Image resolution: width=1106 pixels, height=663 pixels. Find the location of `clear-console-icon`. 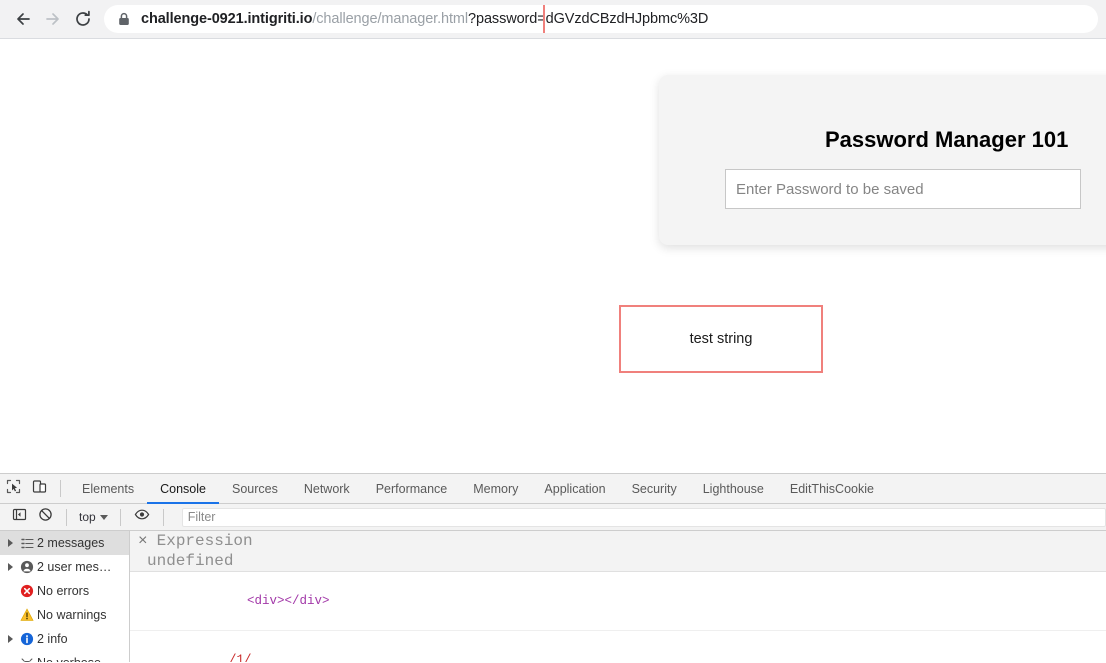

clear-console-icon is located at coordinates (45, 517).